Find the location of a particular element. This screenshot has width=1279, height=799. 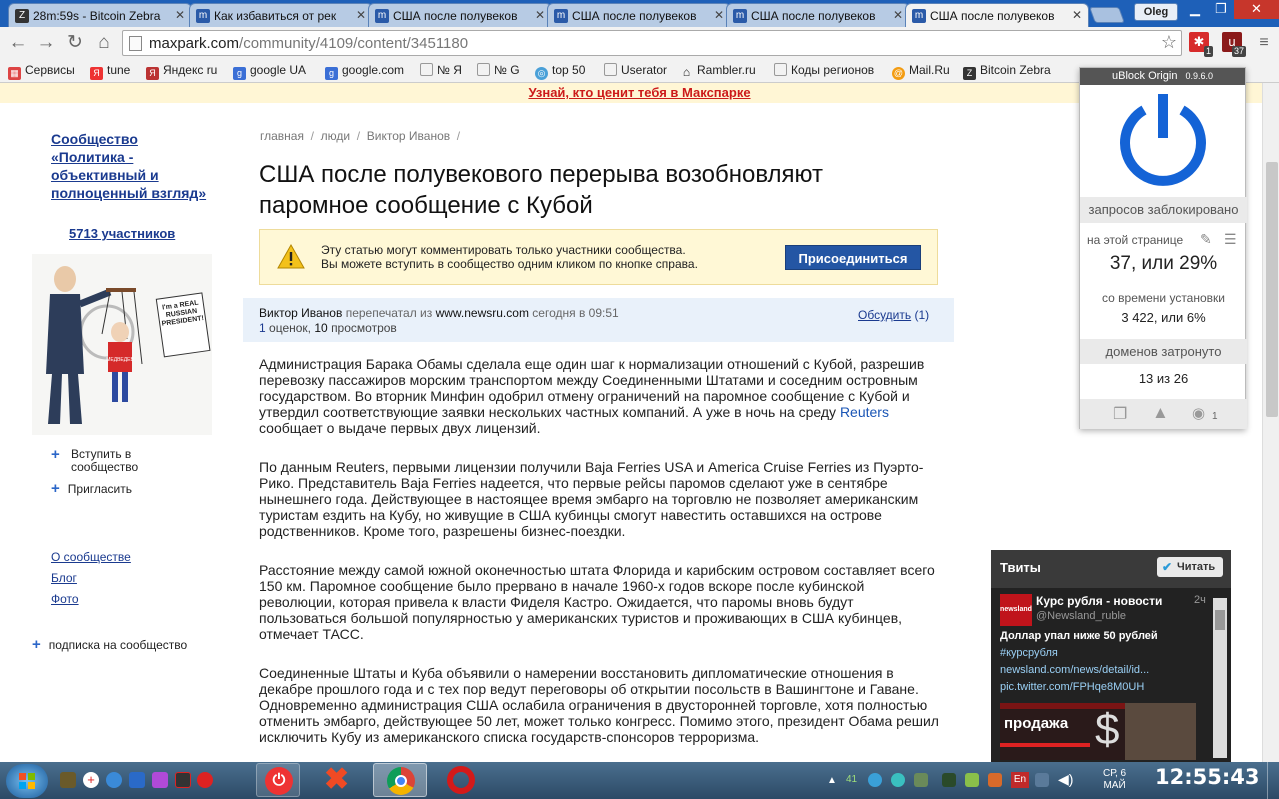

user-profile-button: Oleg is located at coordinates (1156, 12).